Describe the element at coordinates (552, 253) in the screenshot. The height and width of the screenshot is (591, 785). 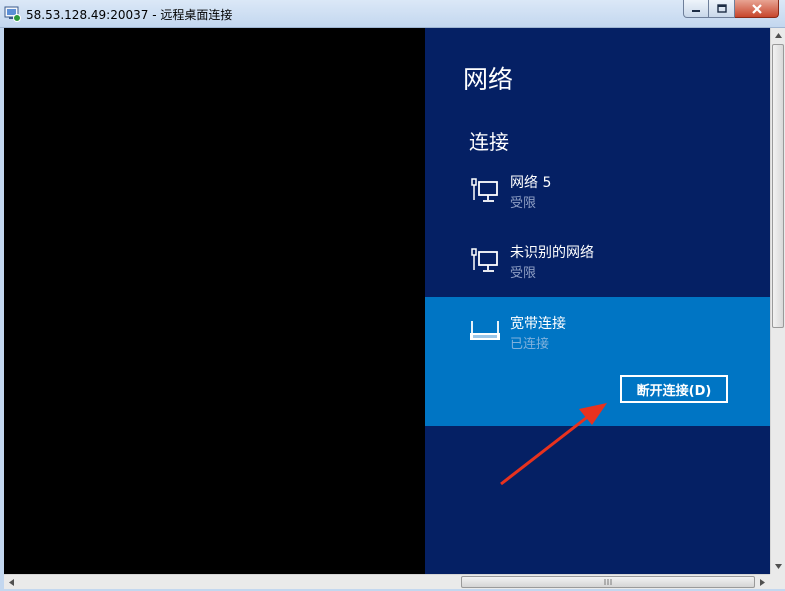
I see `network-name: 未识别的网络` at that location.